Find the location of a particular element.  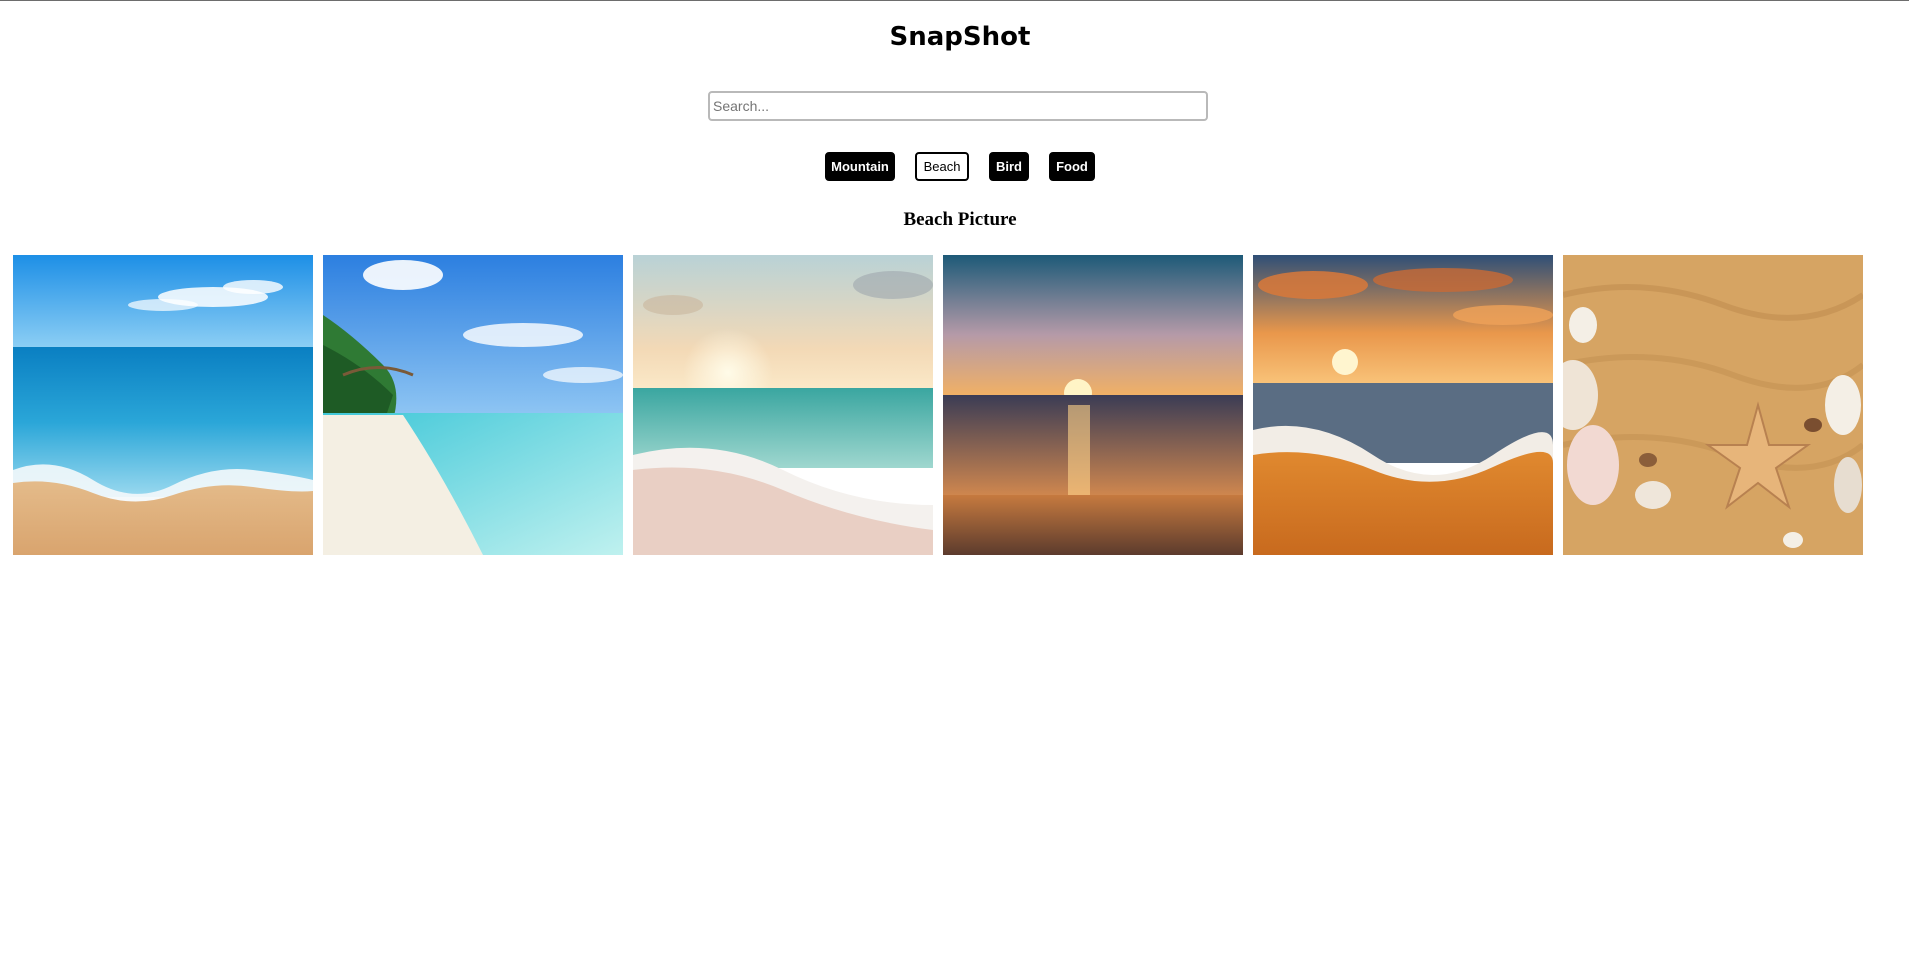

beach-image-turquoise-waves is located at coordinates (163, 405).